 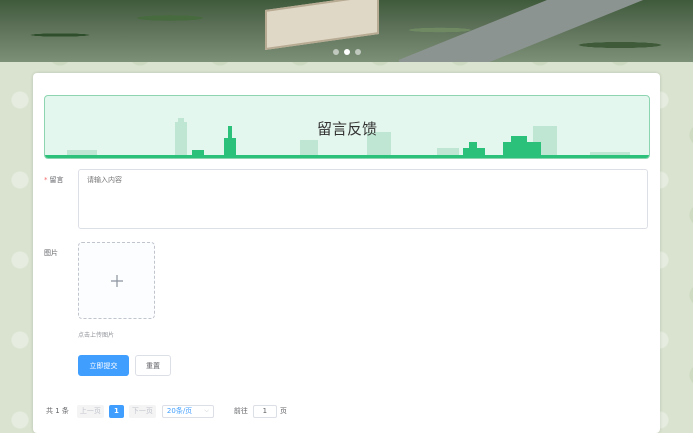 What do you see at coordinates (51, 253) in the screenshot?
I see `image-label: 图片` at bounding box center [51, 253].